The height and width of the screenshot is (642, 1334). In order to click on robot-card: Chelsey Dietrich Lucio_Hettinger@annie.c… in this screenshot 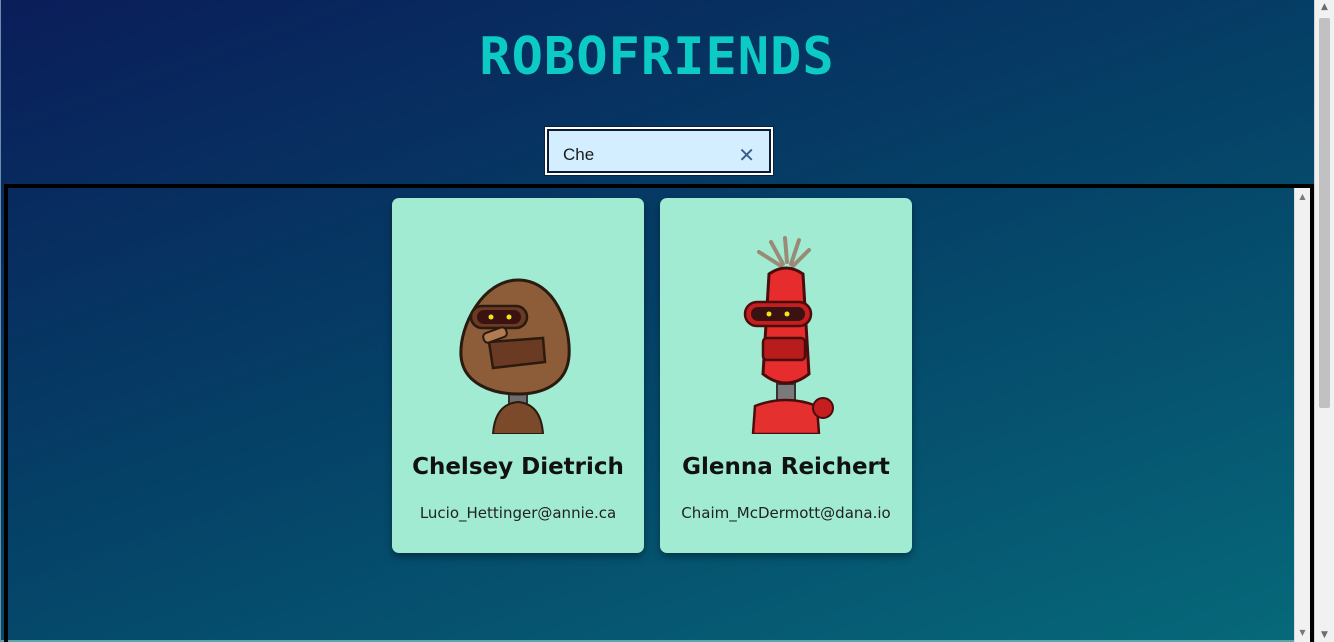, I will do `click(518, 375)`.